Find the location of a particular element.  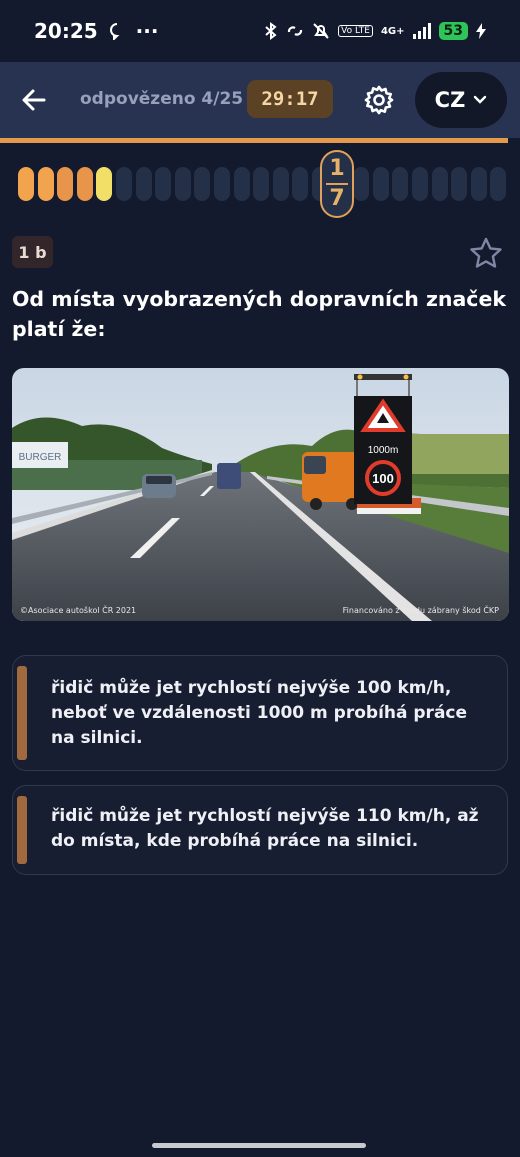

language-selector: CZ is located at coordinates (461, 100).